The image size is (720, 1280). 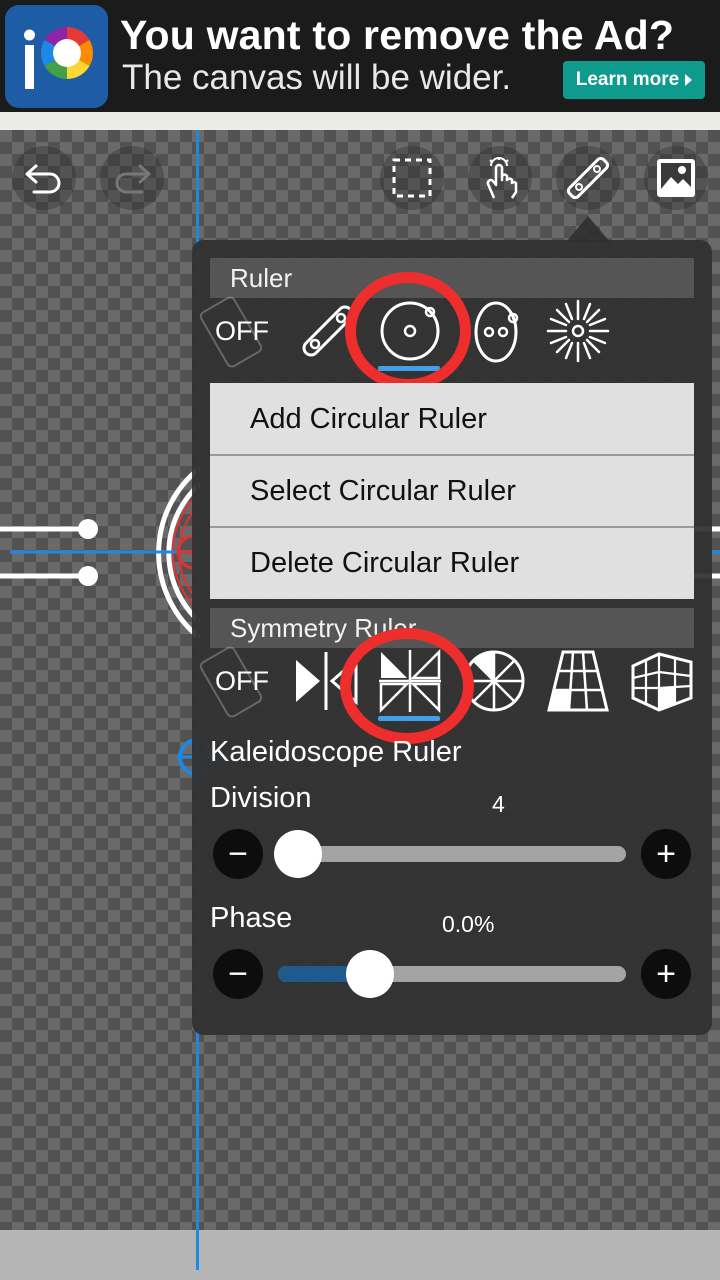 I want to click on parallel-ruler-icon, so click(x=328, y=331).